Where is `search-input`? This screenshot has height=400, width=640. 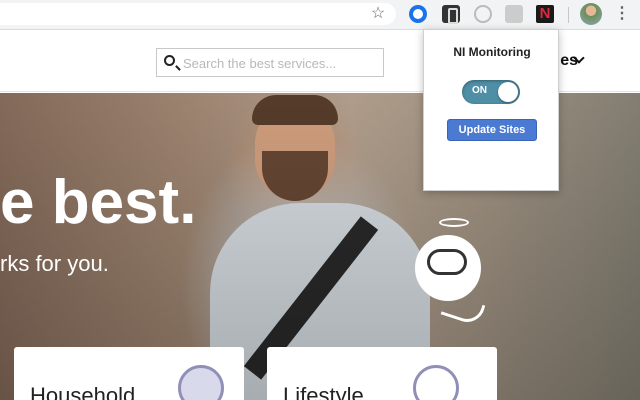
search-input is located at coordinates (281, 63).